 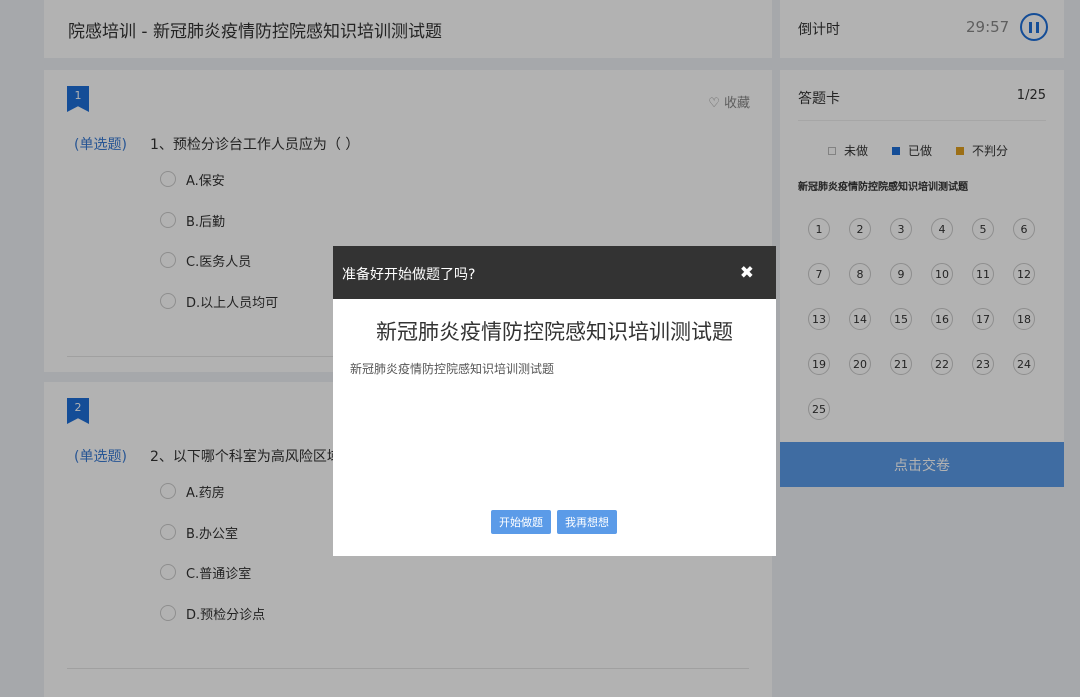 What do you see at coordinates (747, 273) in the screenshot?
I see `close-icon: ✖` at bounding box center [747, 273].